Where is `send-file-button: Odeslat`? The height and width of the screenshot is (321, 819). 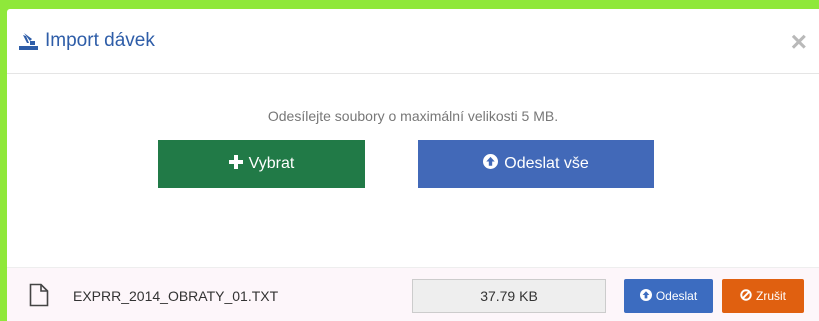 send-file-button: Odeslat is located at coordinates (668, 296).